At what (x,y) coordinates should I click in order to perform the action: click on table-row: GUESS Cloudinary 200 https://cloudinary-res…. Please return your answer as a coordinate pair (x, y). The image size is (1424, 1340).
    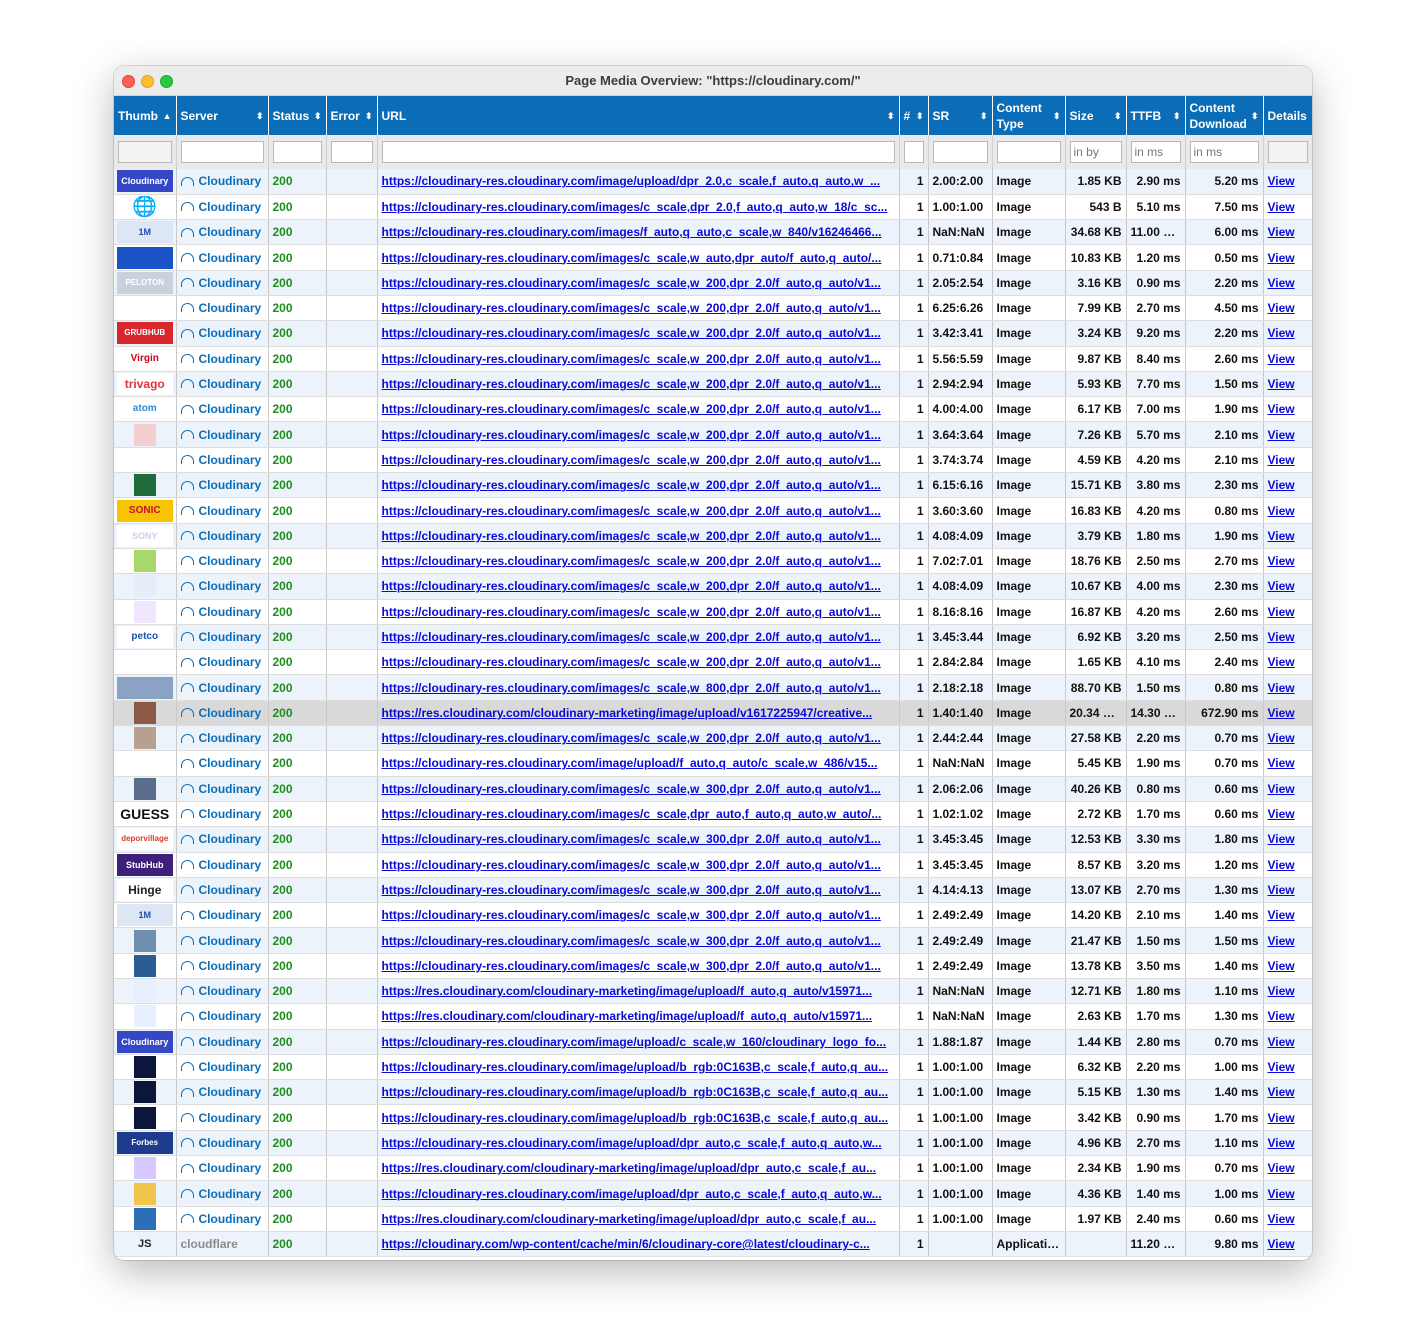
    Looking at the image, I should click on (713, 814).